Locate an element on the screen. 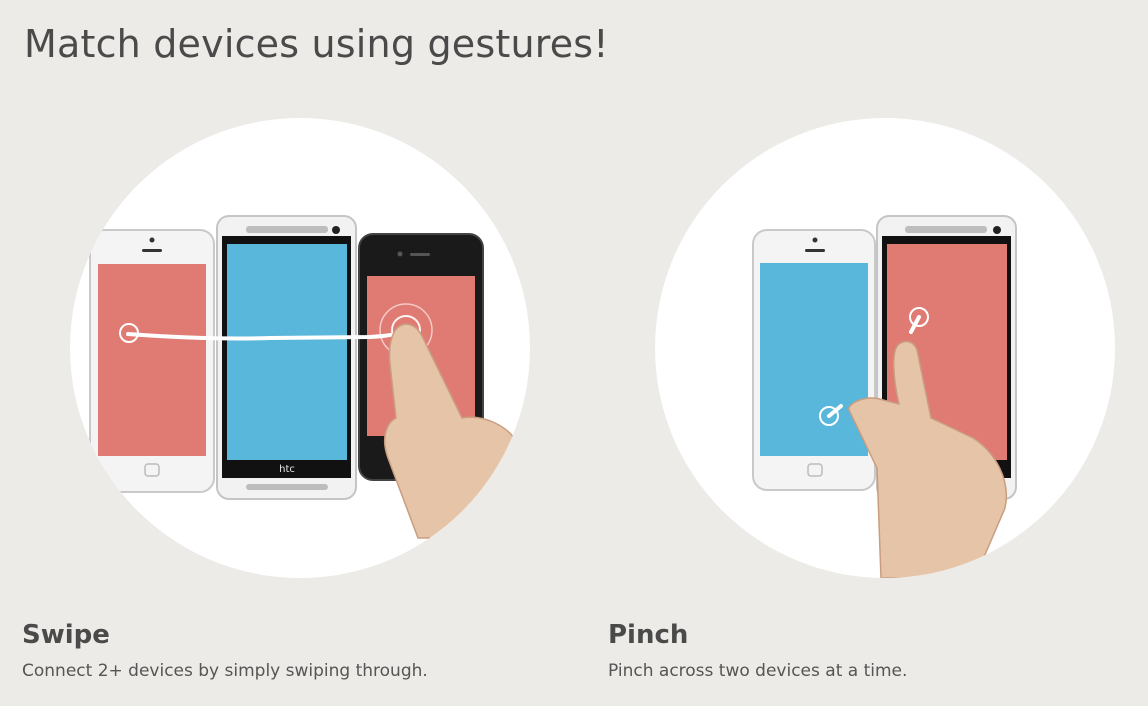 This screenshot has width=1148, height=706. iphone-screen is located at coordinates (814, 359).